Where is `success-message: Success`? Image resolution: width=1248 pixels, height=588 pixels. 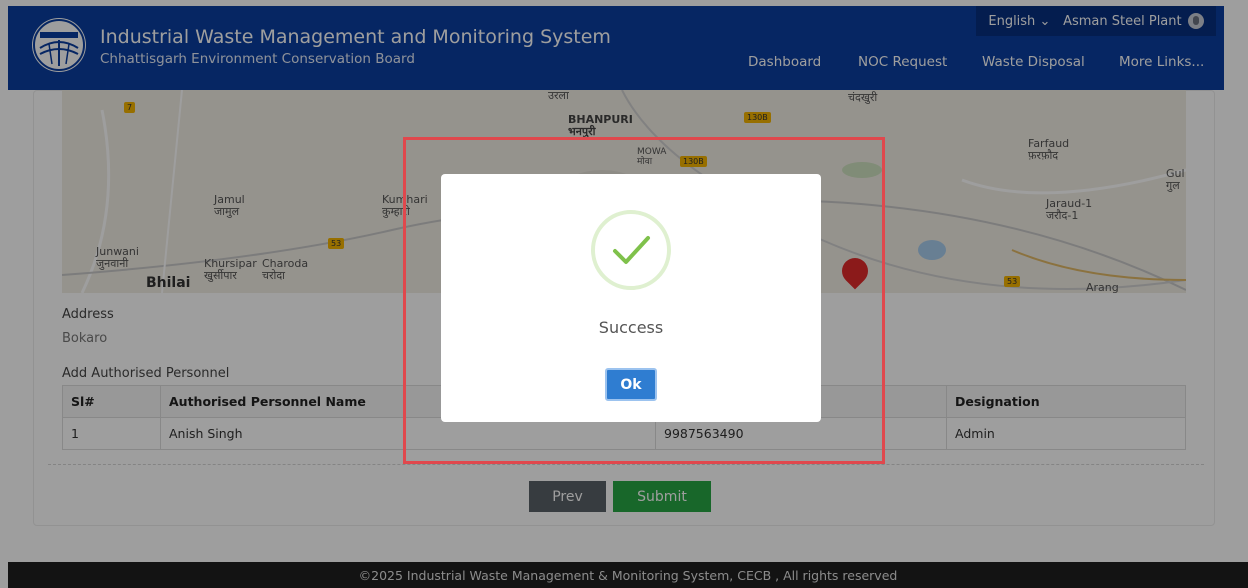
success-message: Success is located at coordinates (631, 327).